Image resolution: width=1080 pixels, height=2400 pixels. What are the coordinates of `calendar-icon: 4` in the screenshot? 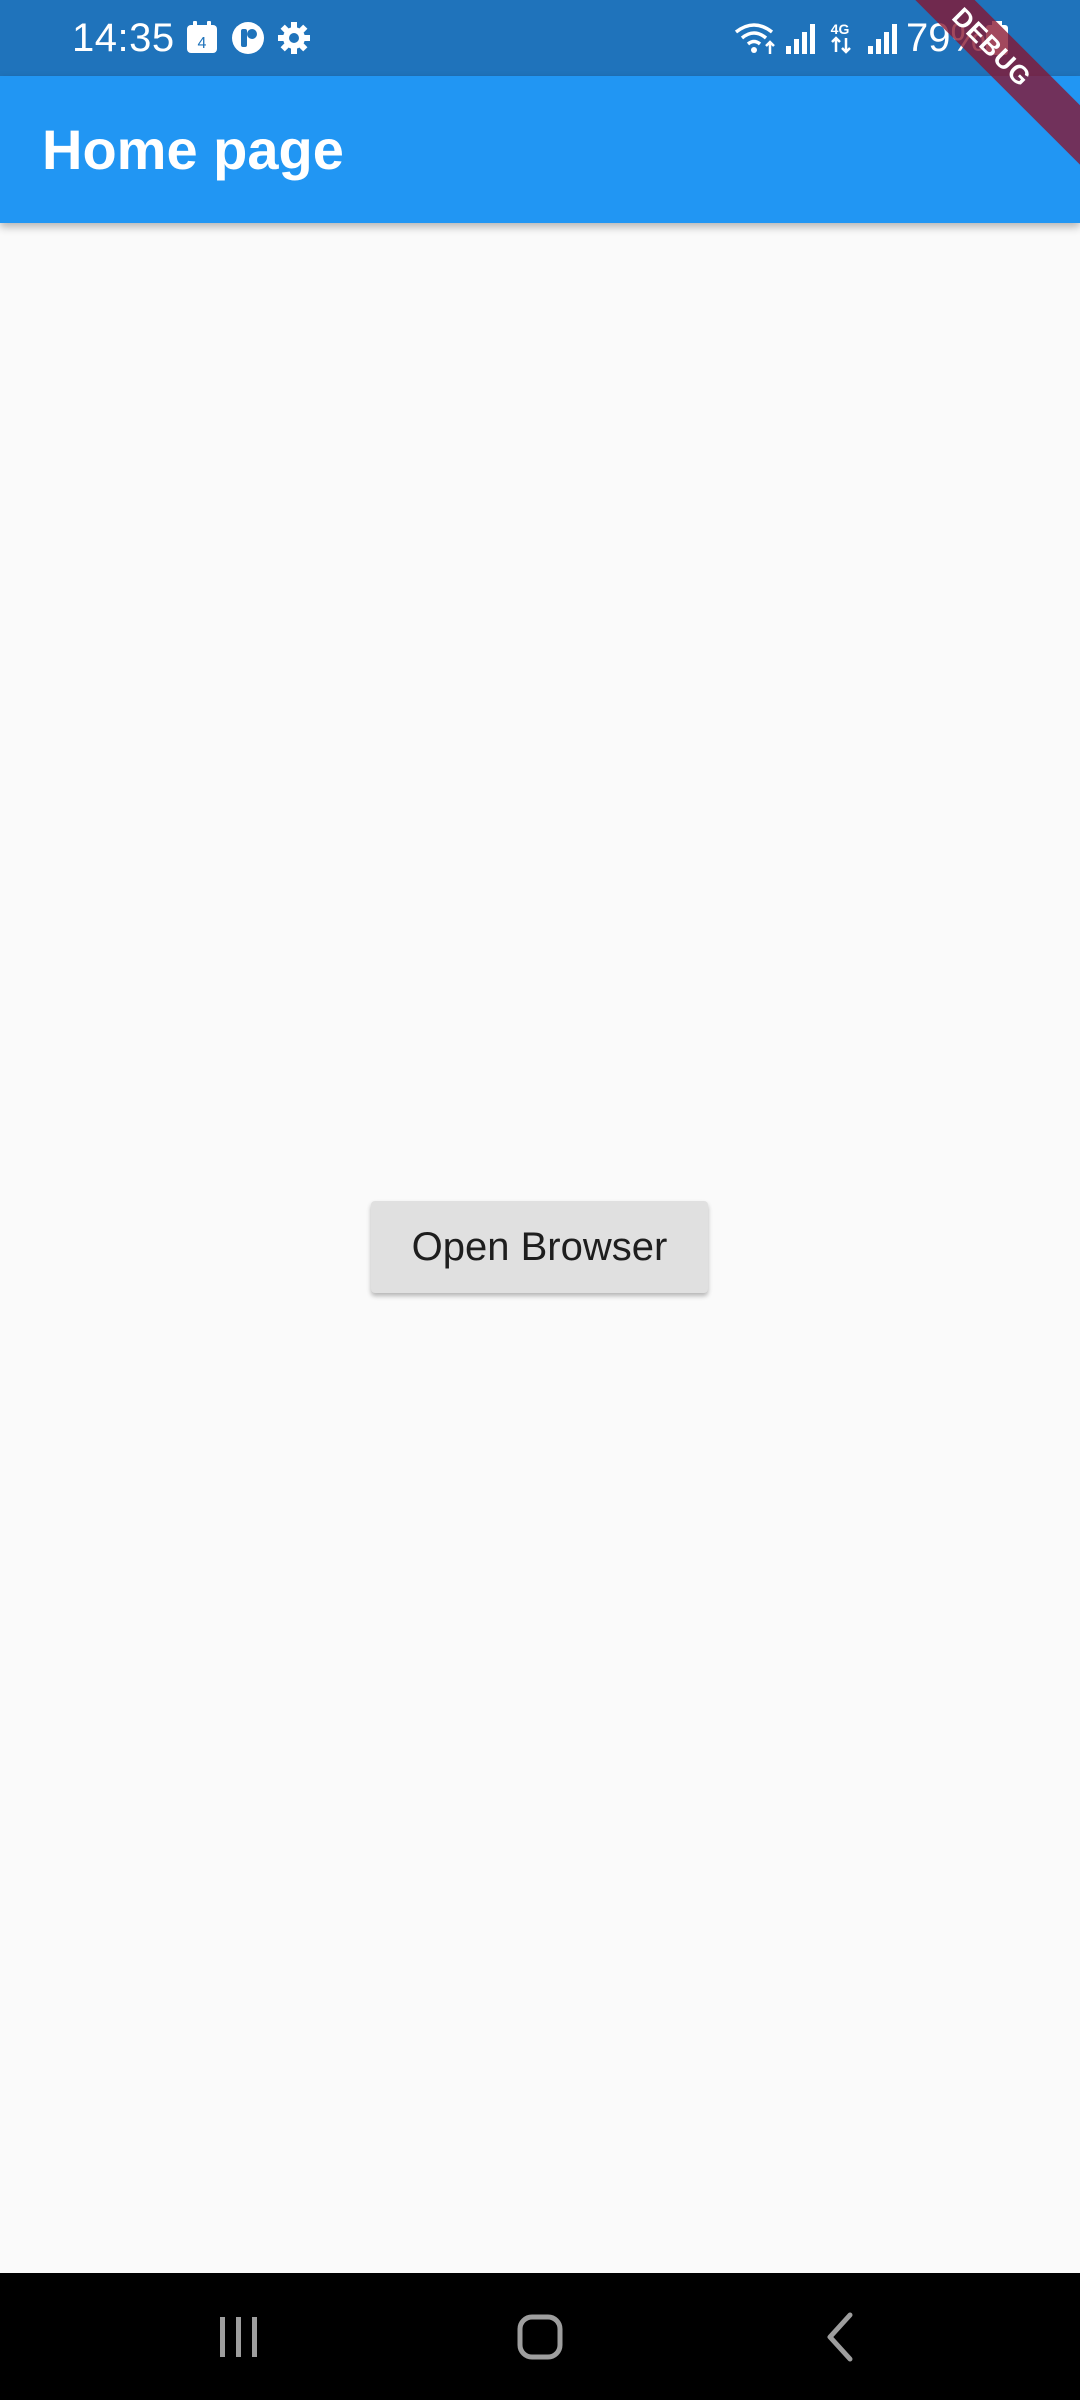 It's located at (202, 37).